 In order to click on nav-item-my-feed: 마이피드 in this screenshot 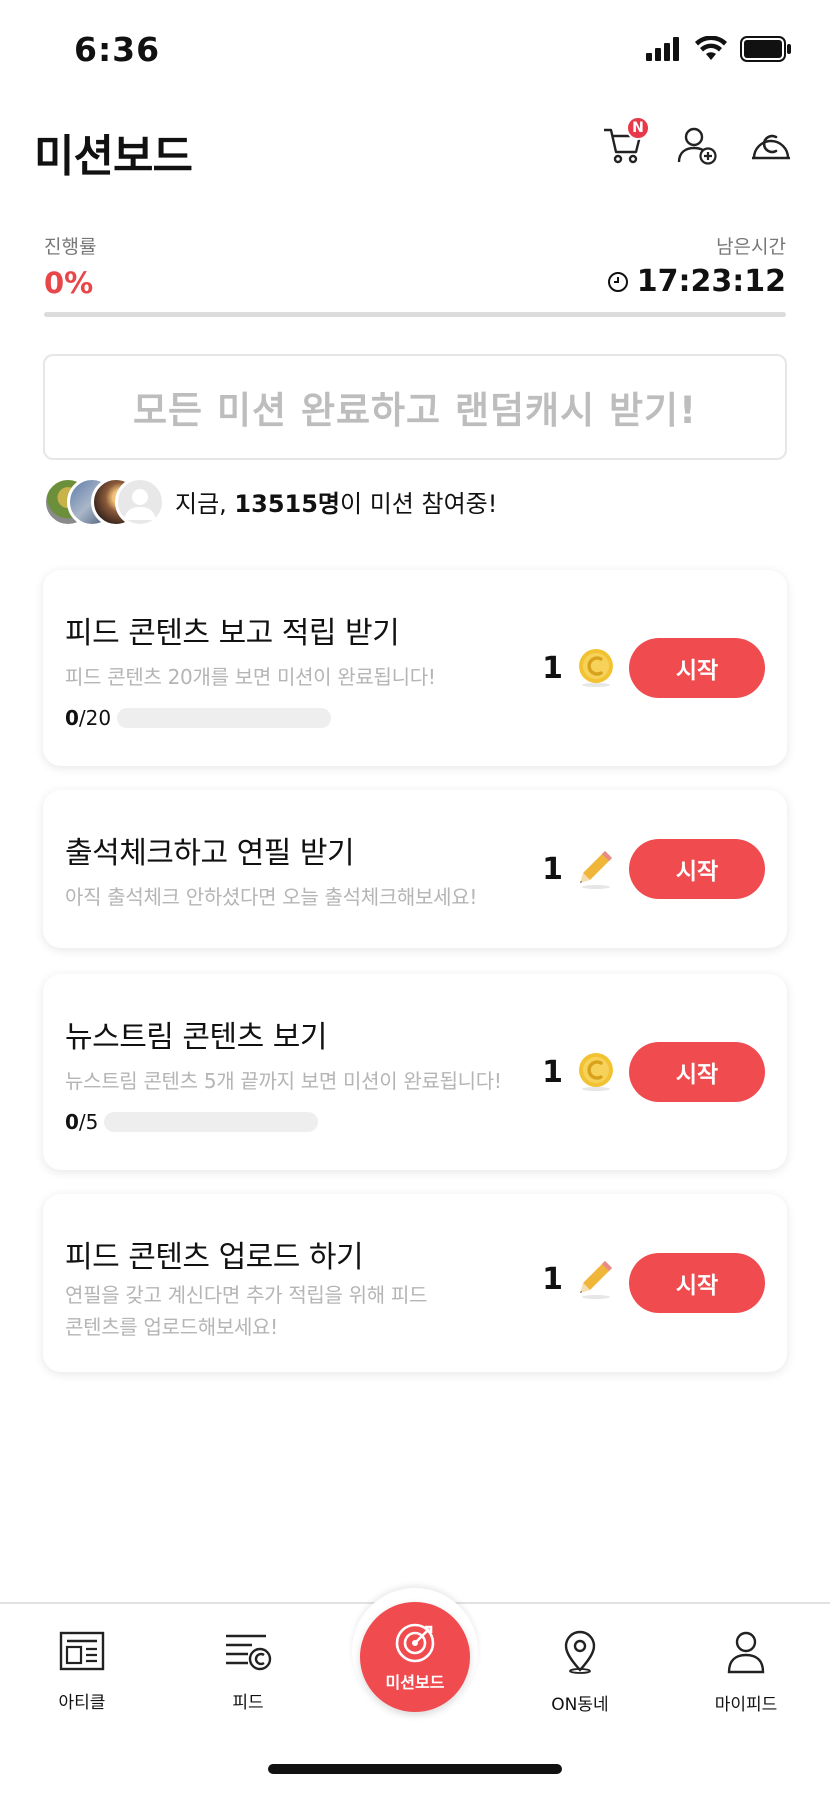, I will do `click(746, 1672)`.